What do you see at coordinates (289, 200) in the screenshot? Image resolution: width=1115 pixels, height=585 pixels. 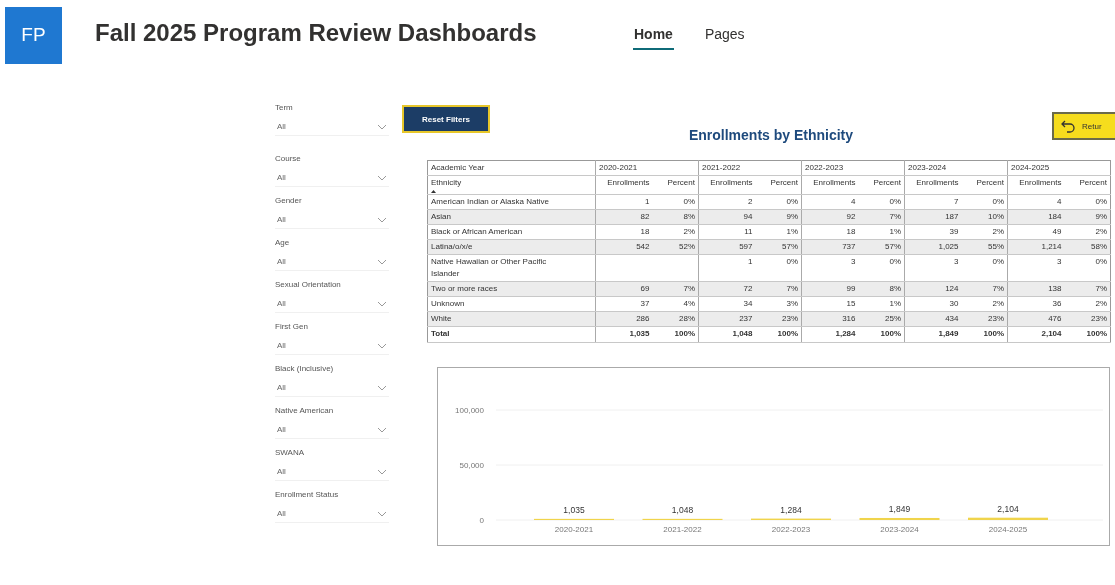 I see `filter-label: Gender` at bounding box center [289, 200].